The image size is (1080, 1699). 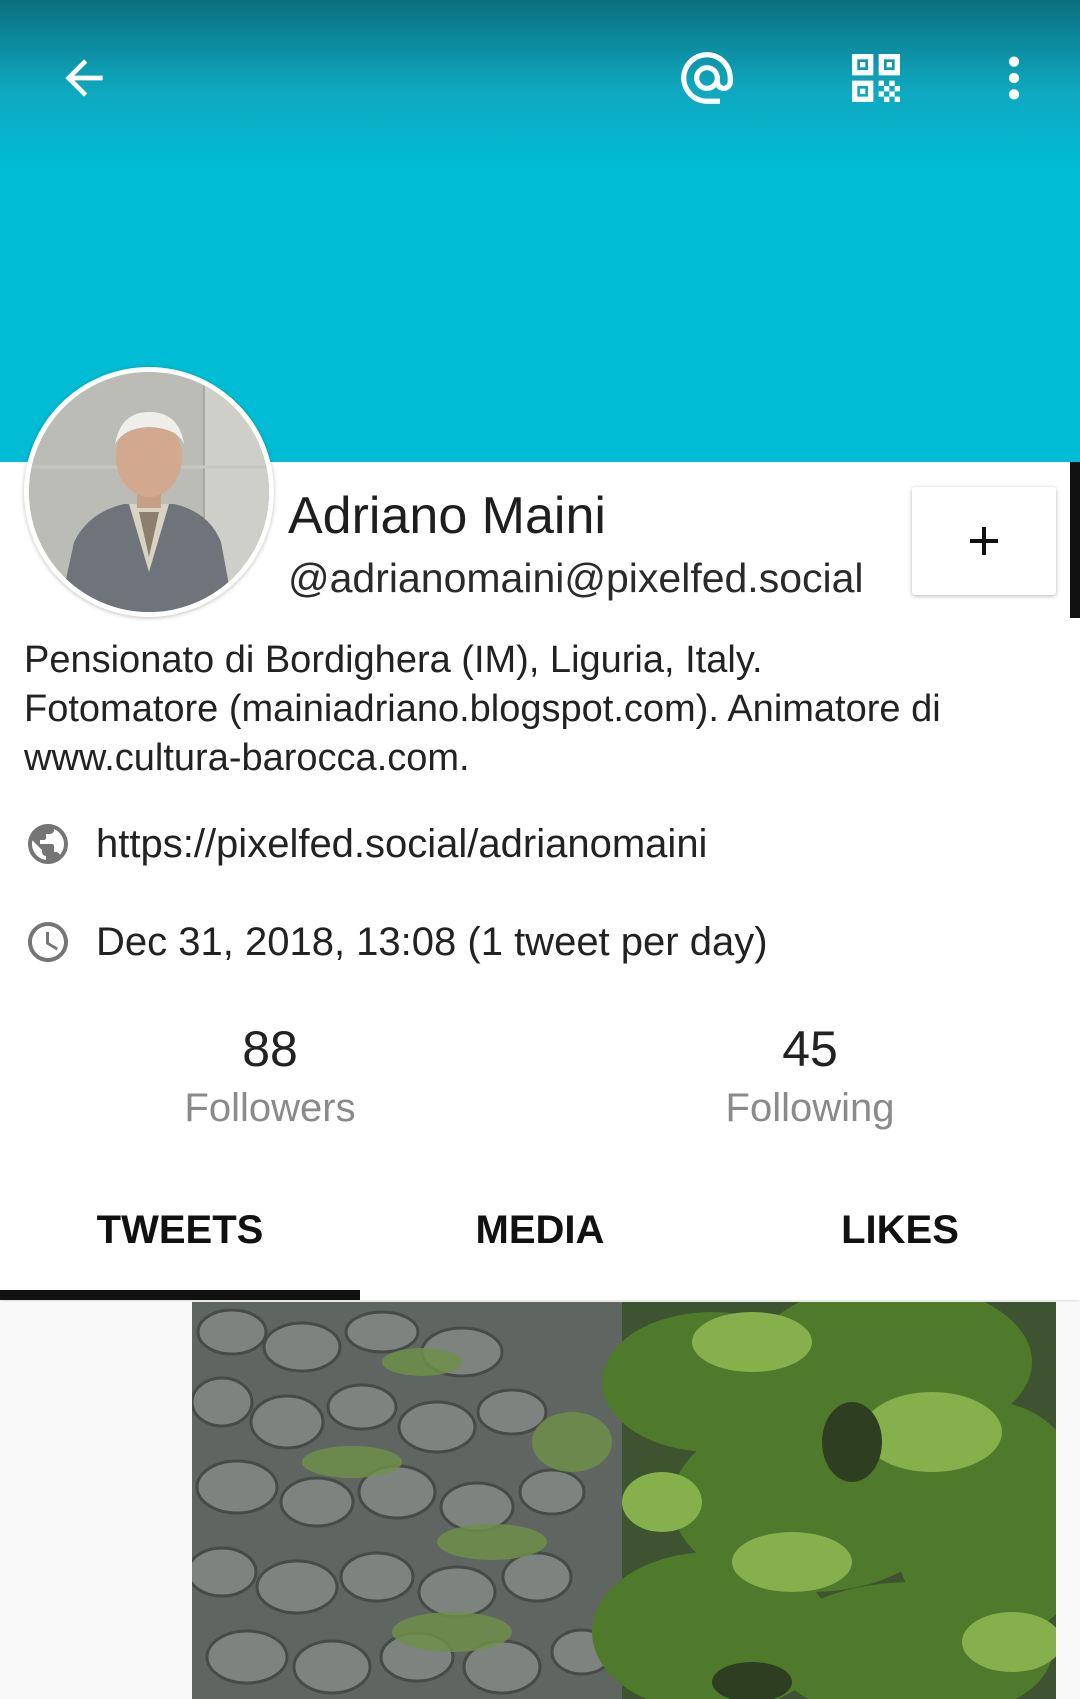 What do you see at coordinates (270, 1108) in the screenshot?
I see `followers-label: Followers` at bounding box center [270, 1108].